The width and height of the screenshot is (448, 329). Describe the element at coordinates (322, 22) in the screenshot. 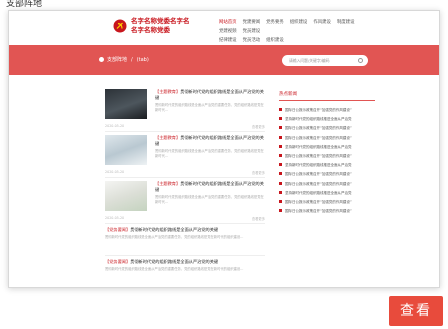

I see `nav-item: 作风建设` at that location.